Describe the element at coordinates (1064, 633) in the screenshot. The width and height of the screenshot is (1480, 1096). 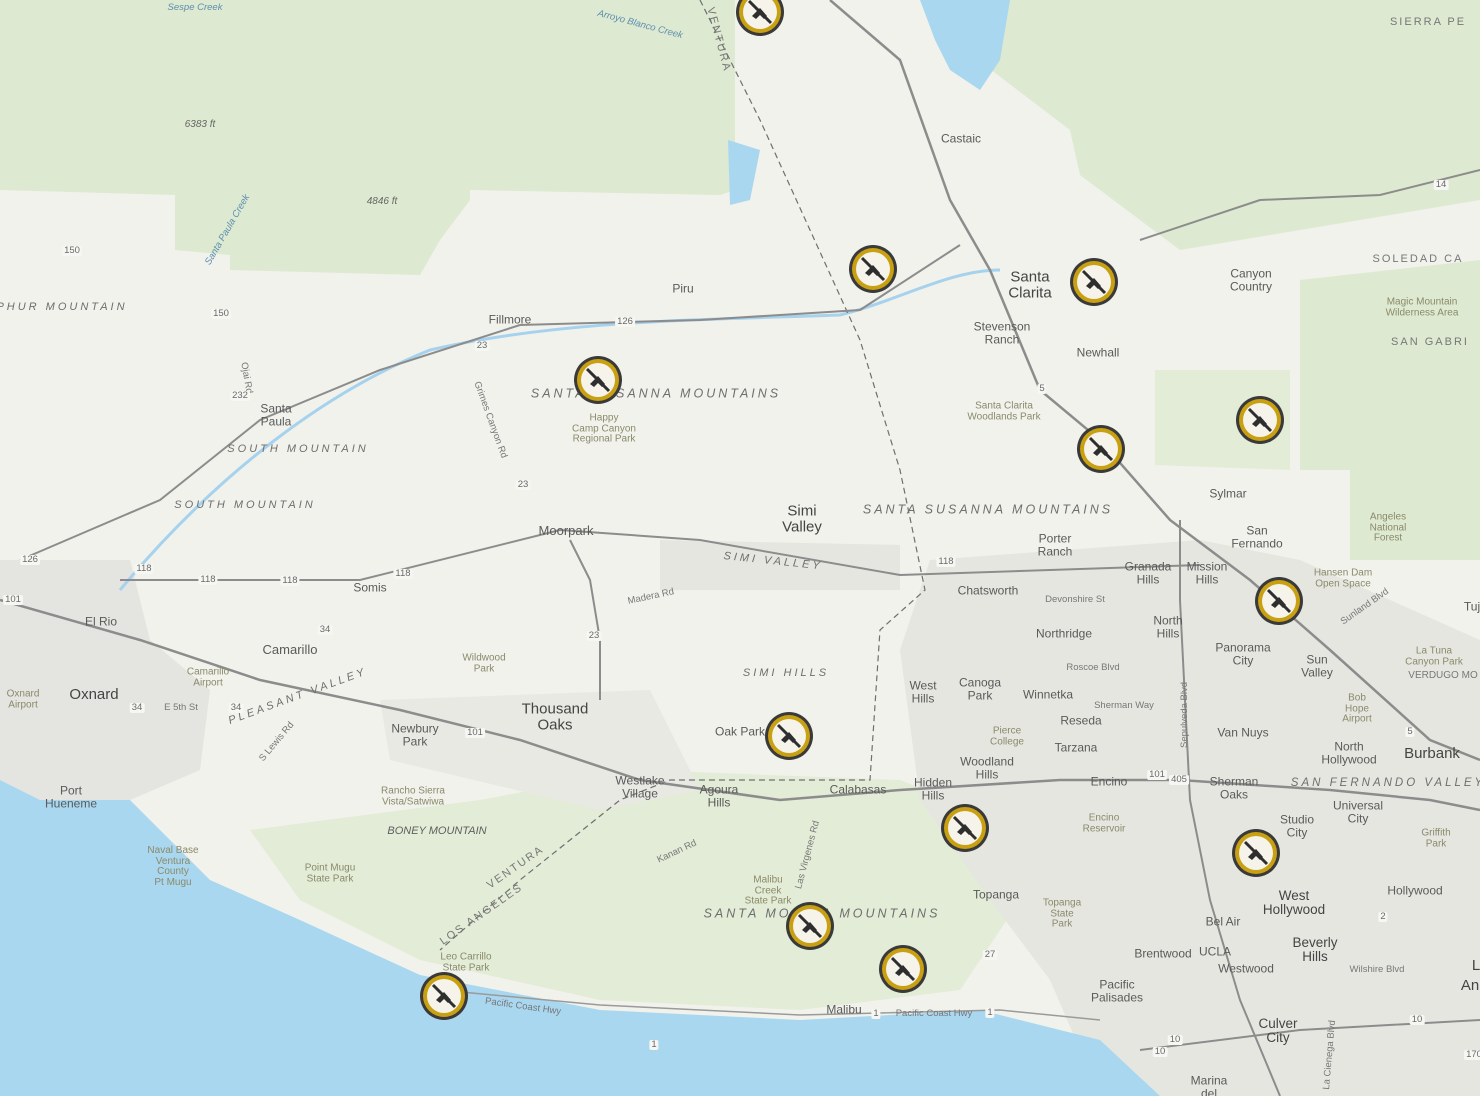
I see `label-northridge: Northridge` at that location.